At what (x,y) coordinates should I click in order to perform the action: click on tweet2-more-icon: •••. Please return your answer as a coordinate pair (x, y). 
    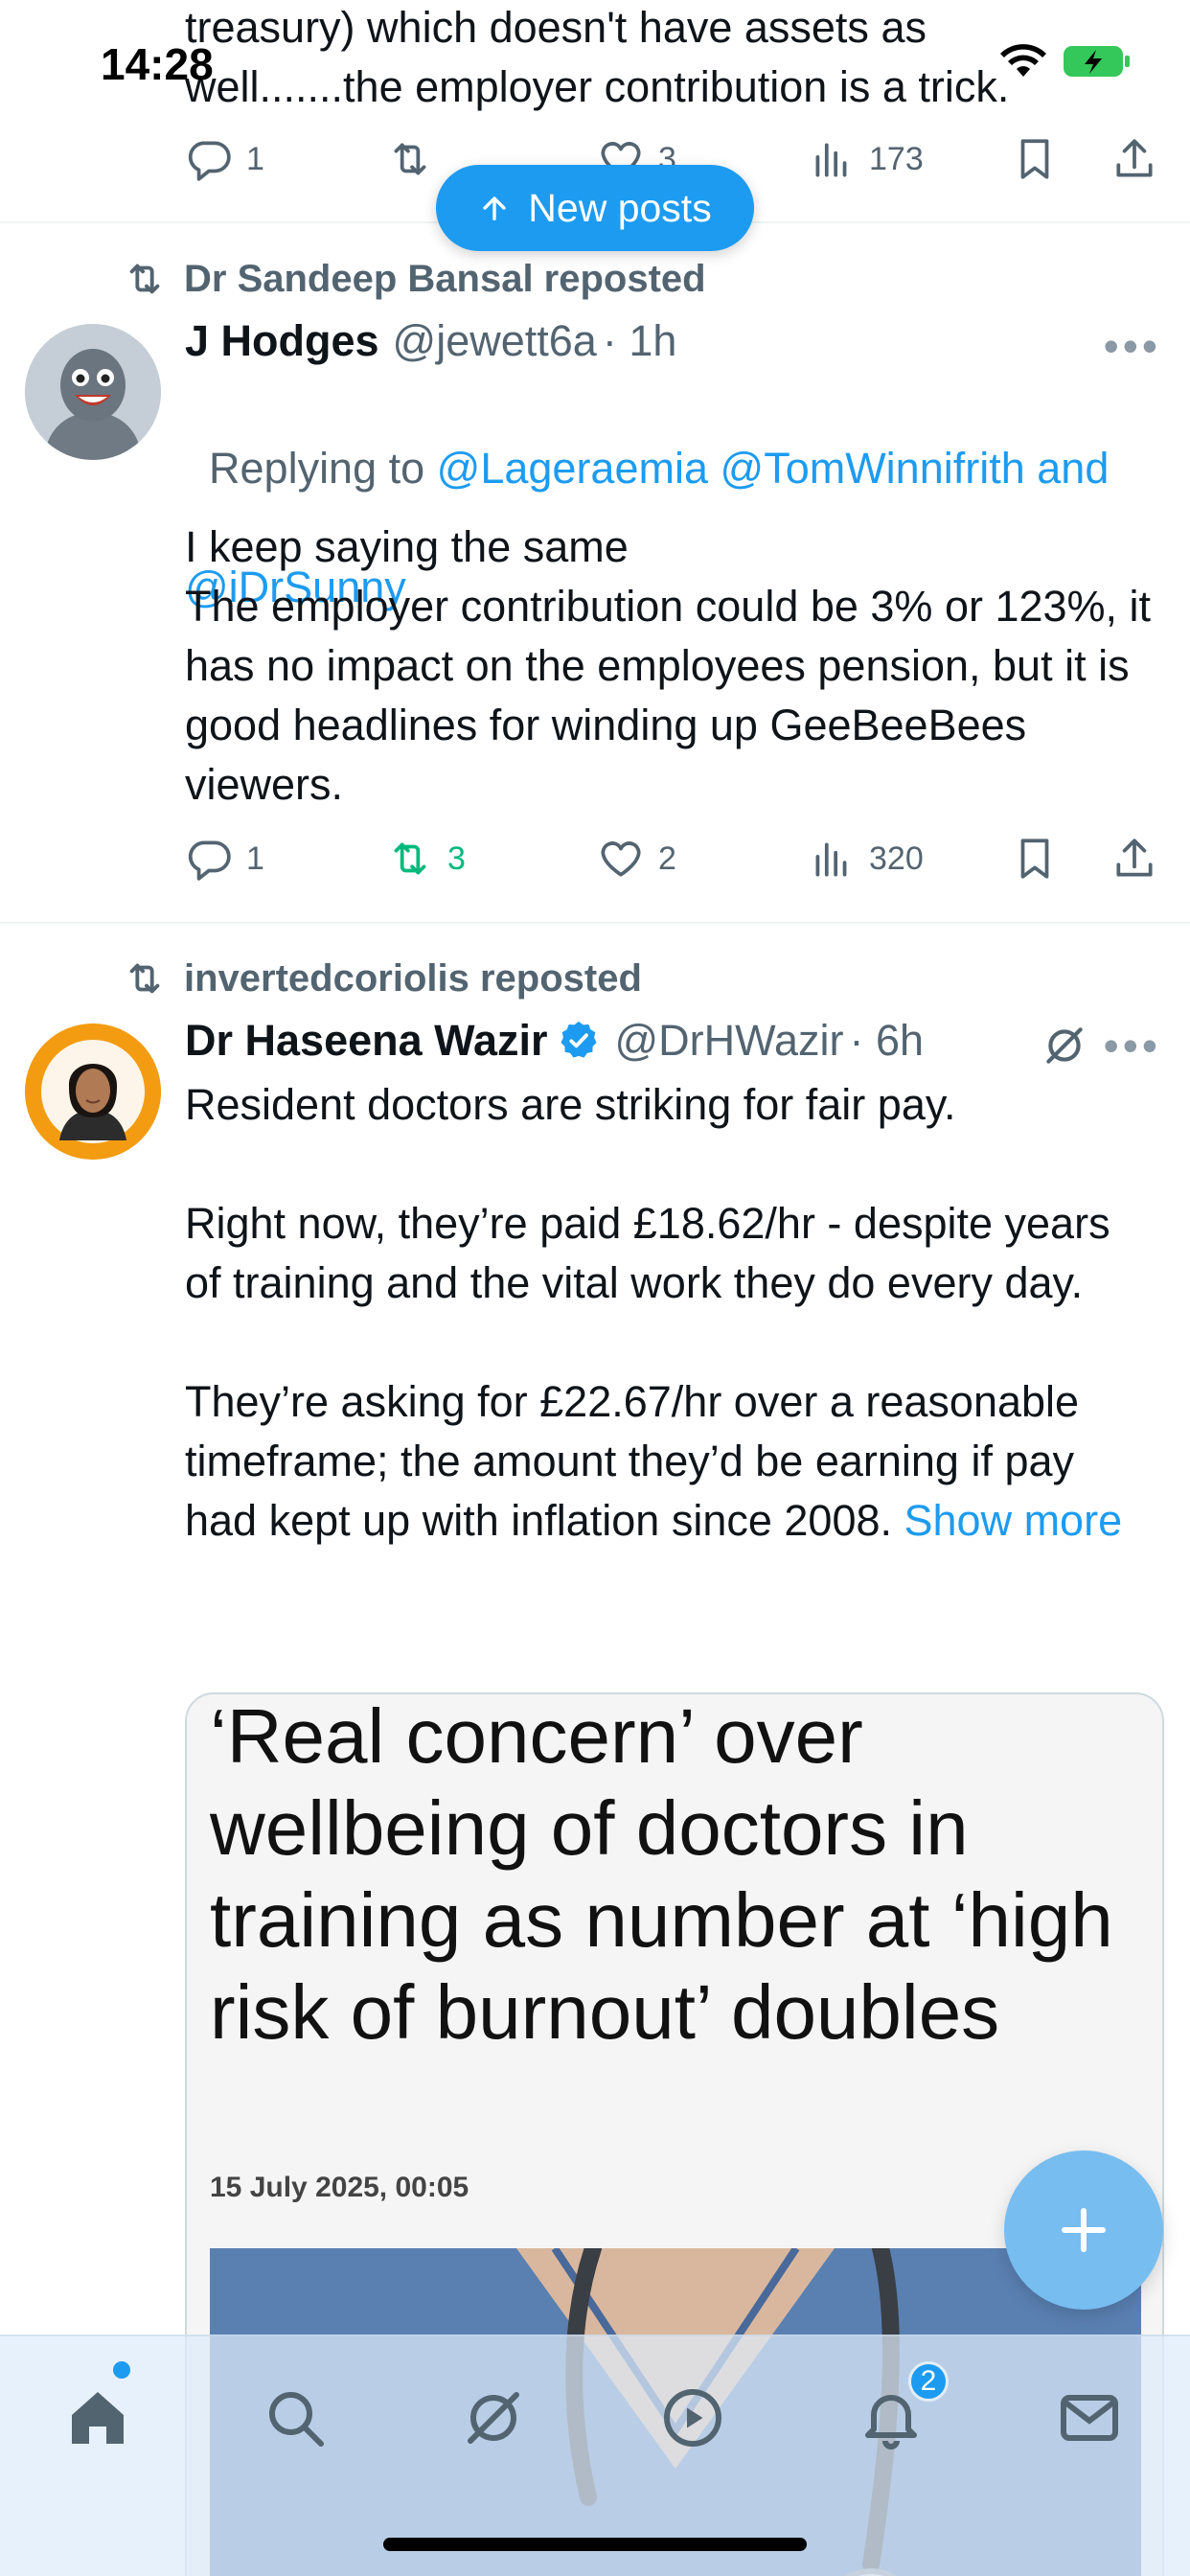
    Looking at the image, I should click on (1133, 1045).